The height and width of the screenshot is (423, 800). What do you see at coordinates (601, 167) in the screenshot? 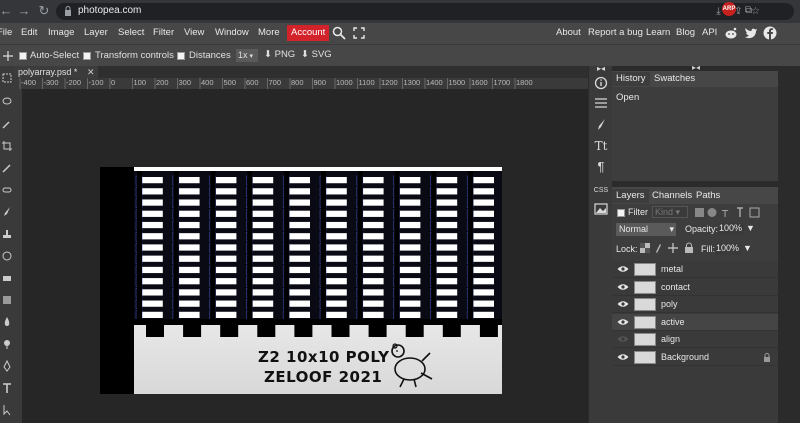
I see `paragraph-panel-icon: ¶` at bounding box center [601, 167].